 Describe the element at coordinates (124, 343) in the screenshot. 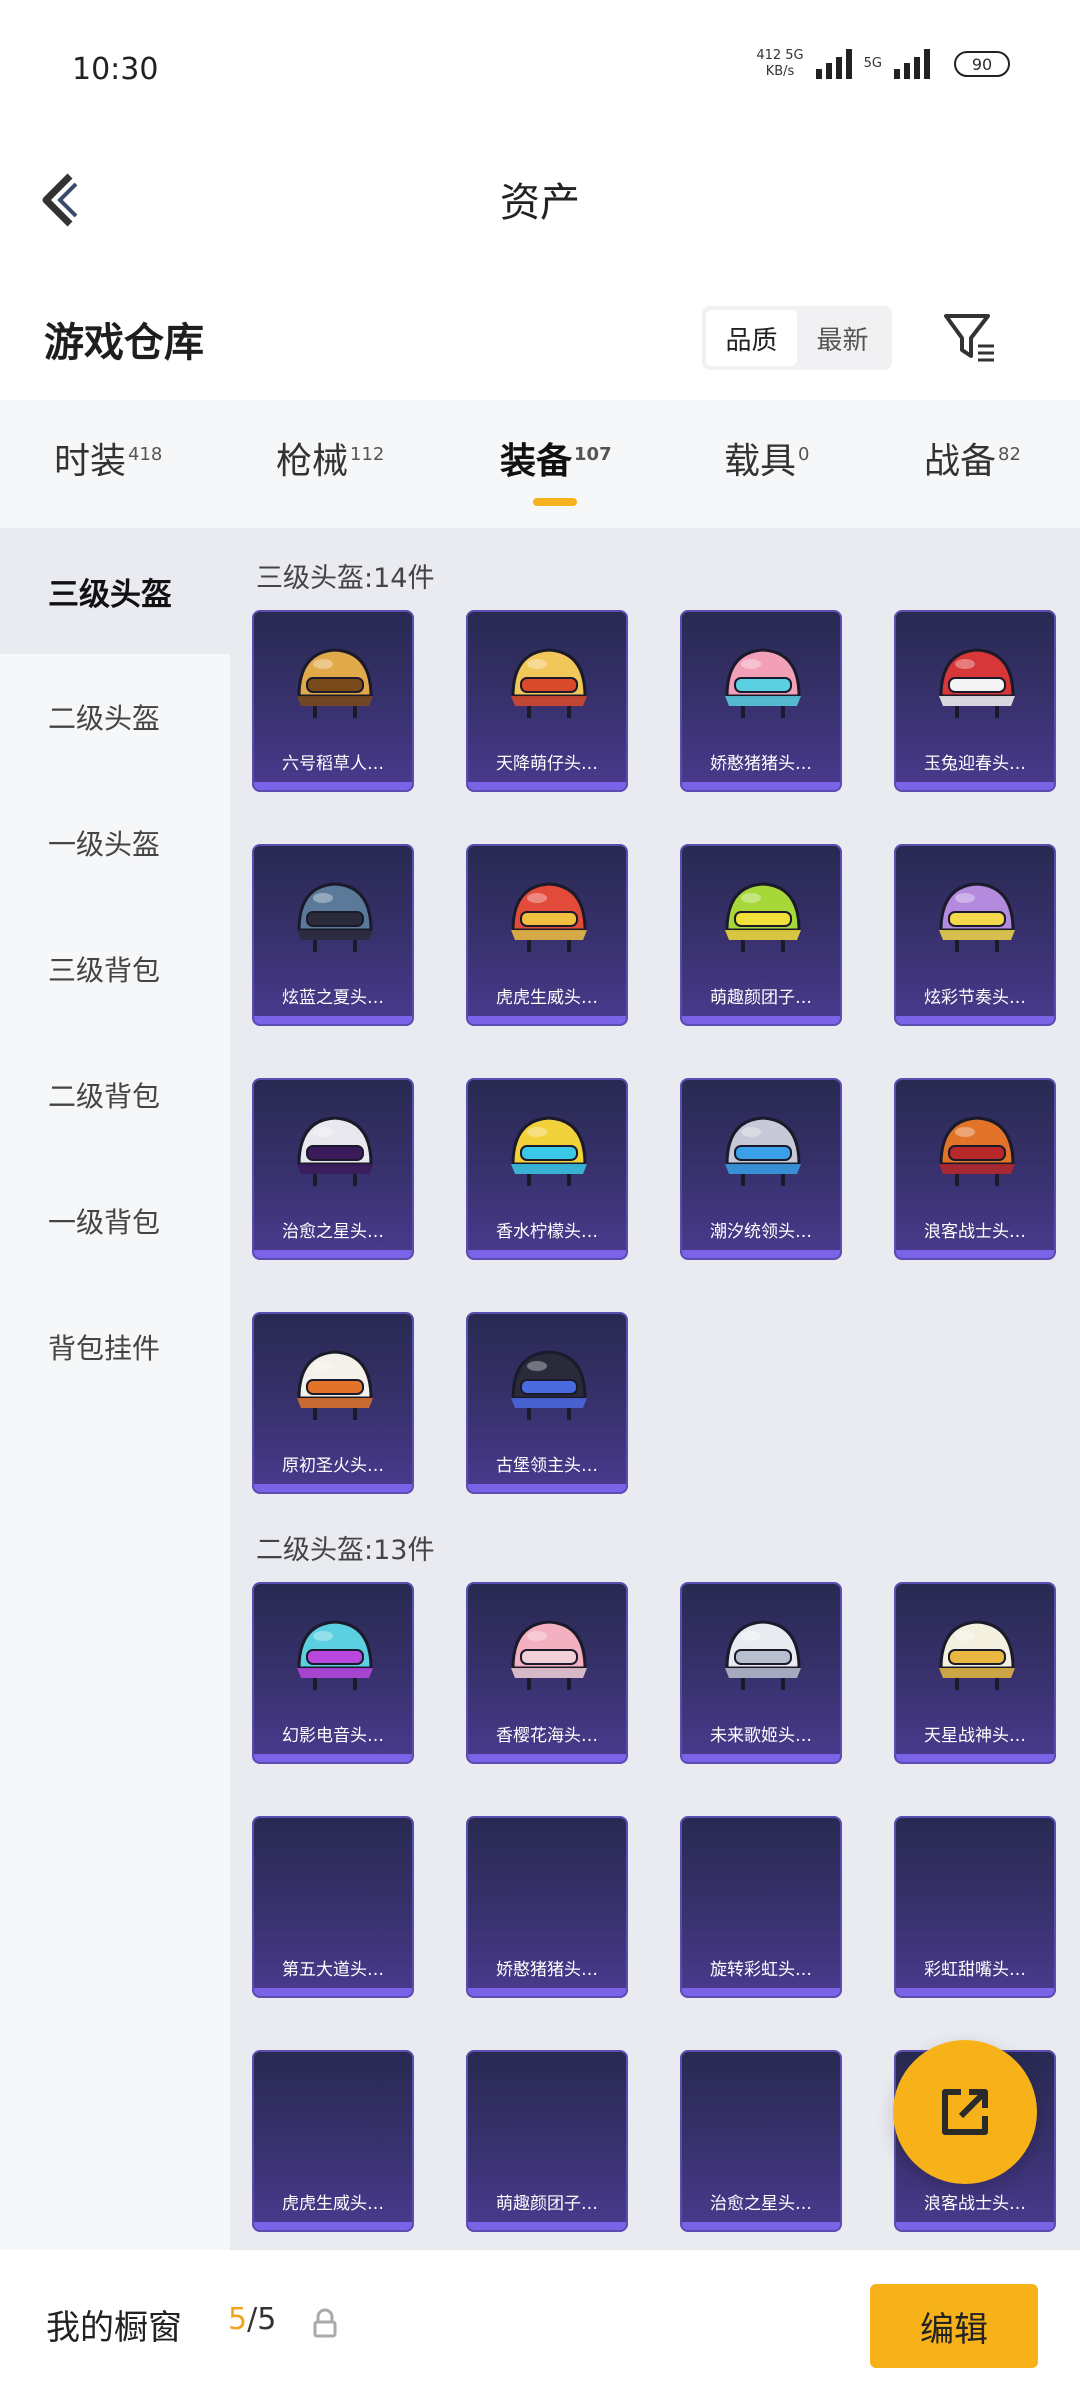

I see `warehouse-title: 游戏仓库` at that location.